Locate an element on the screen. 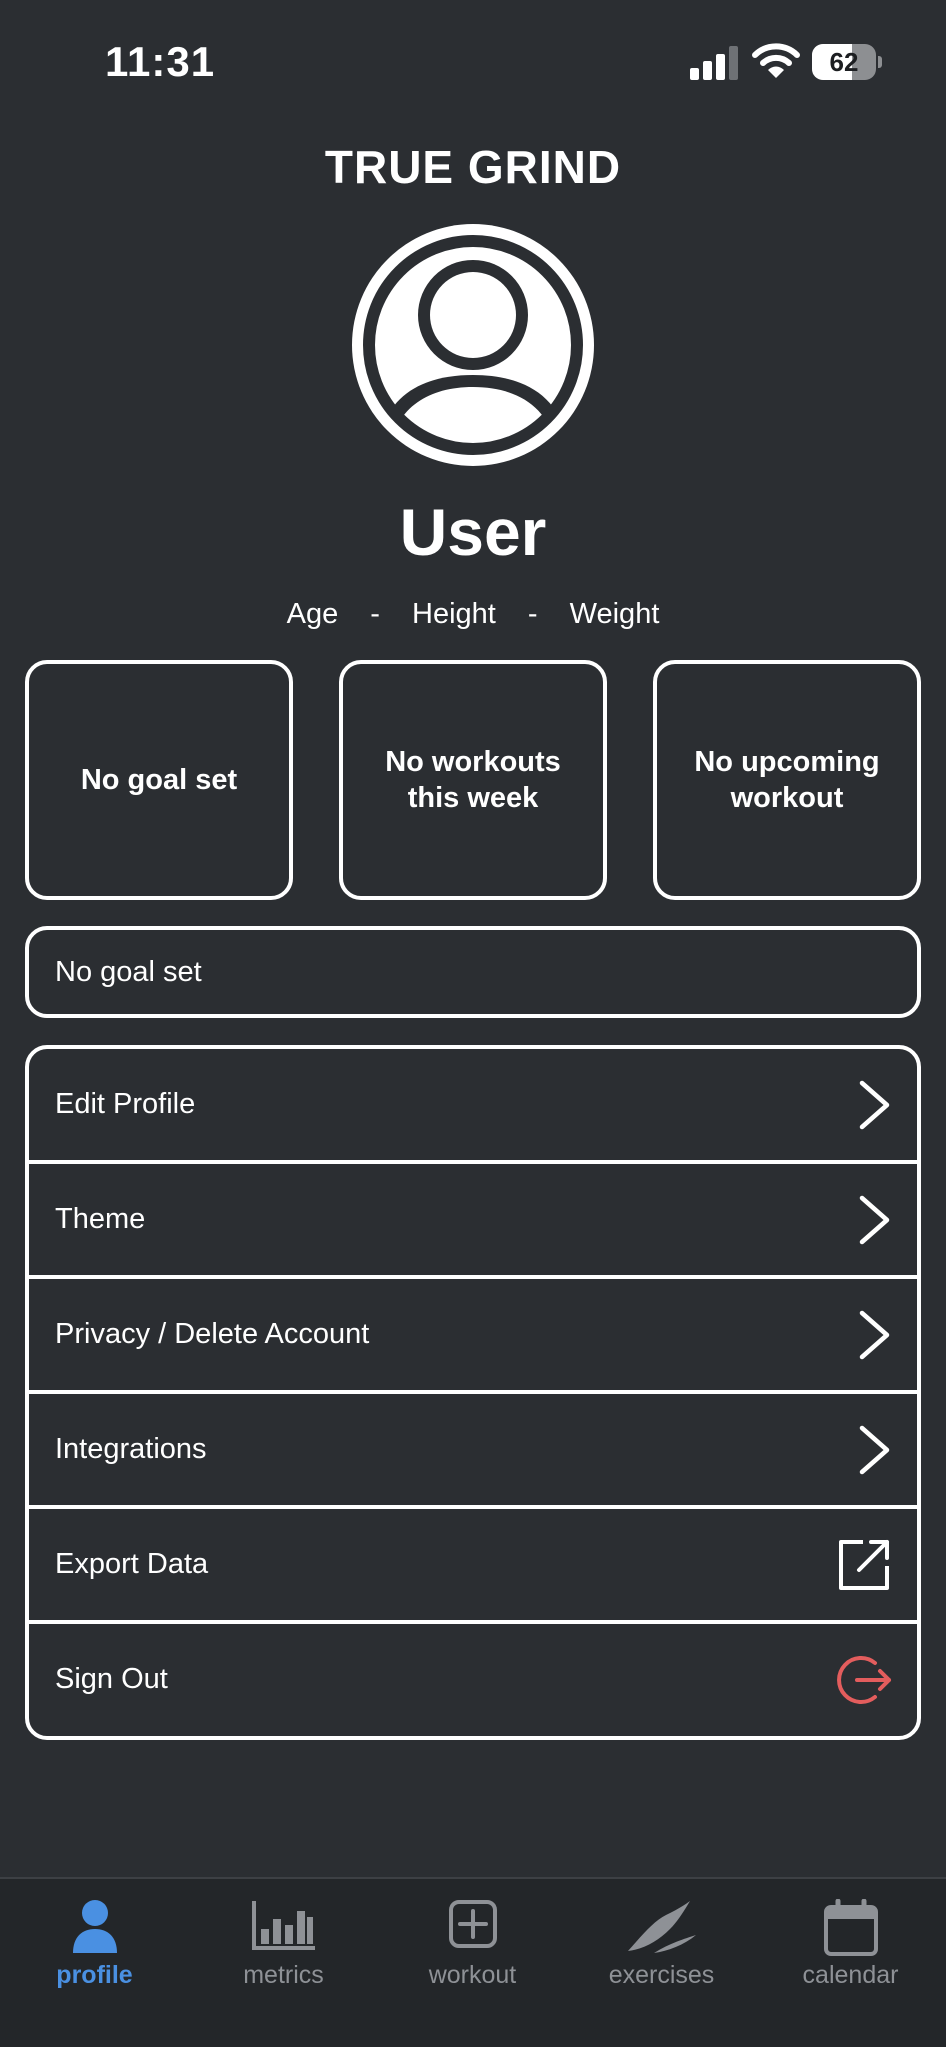 The height and width of the screenshot is (2047, 946). menu-item-integrations: Integrations is located at coordinates (473, 1449).